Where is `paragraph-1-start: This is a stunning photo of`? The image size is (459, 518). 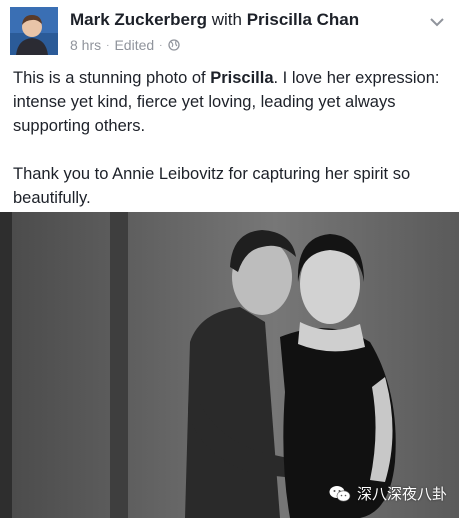
paragraph-1-start: This is a stunning photo of is located at coordinates (112, 78).